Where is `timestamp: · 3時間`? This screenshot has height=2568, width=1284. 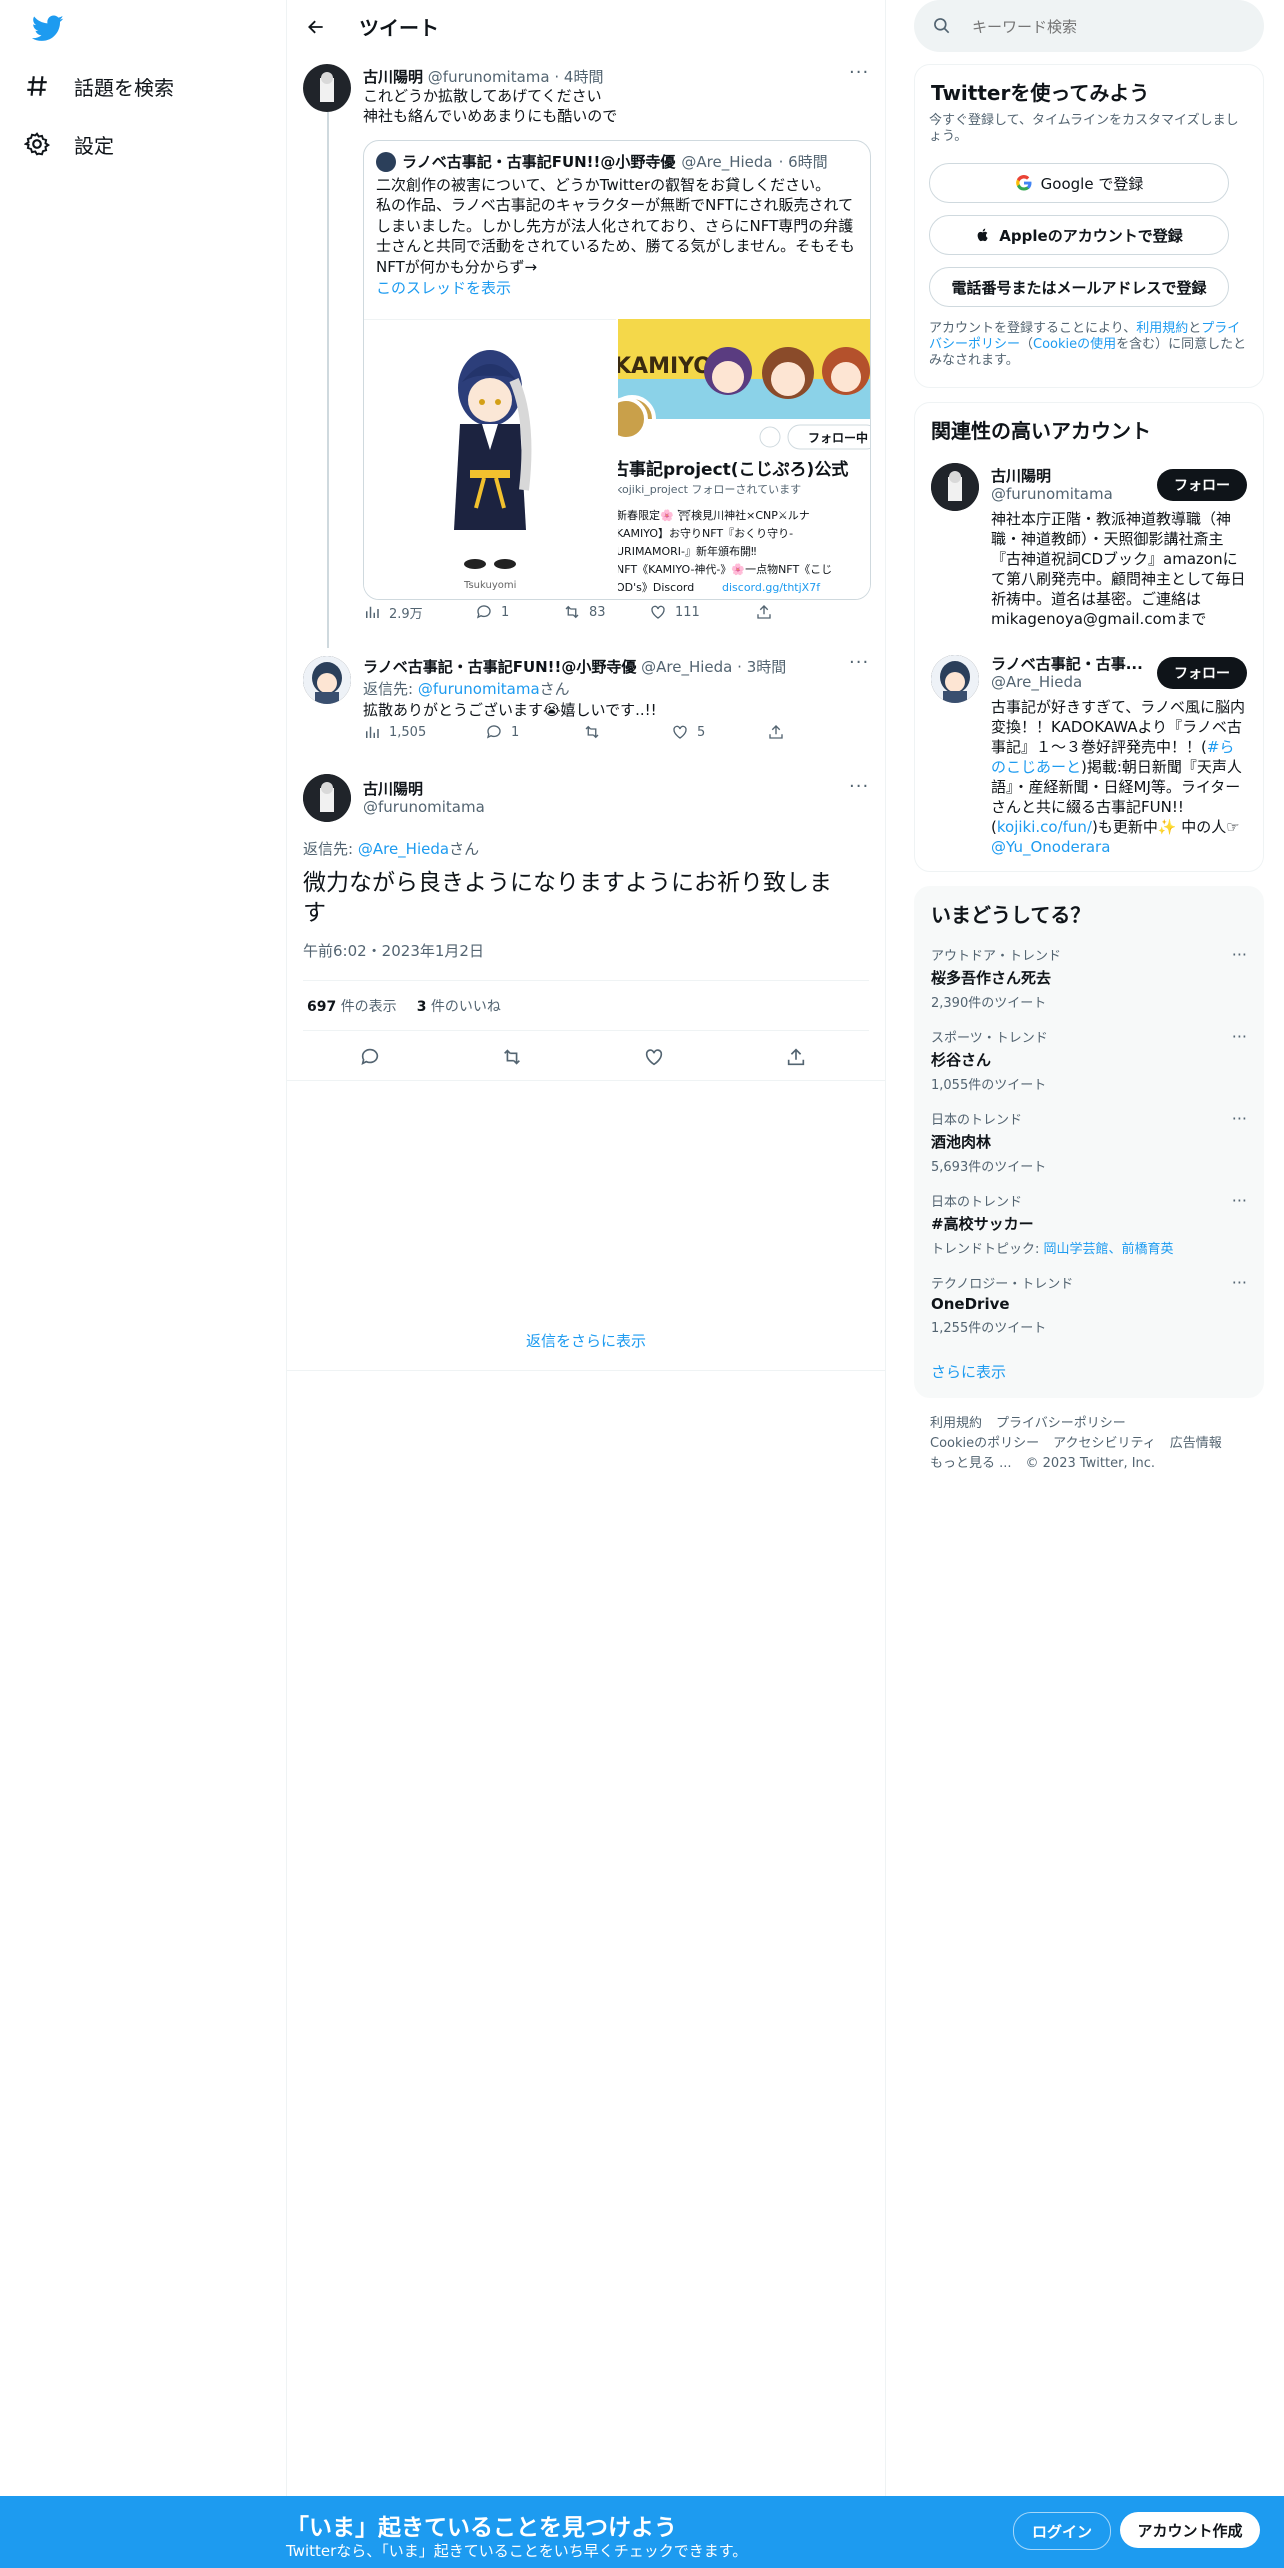
timestamp: · 3時間 is located at coordinates (761, 667).